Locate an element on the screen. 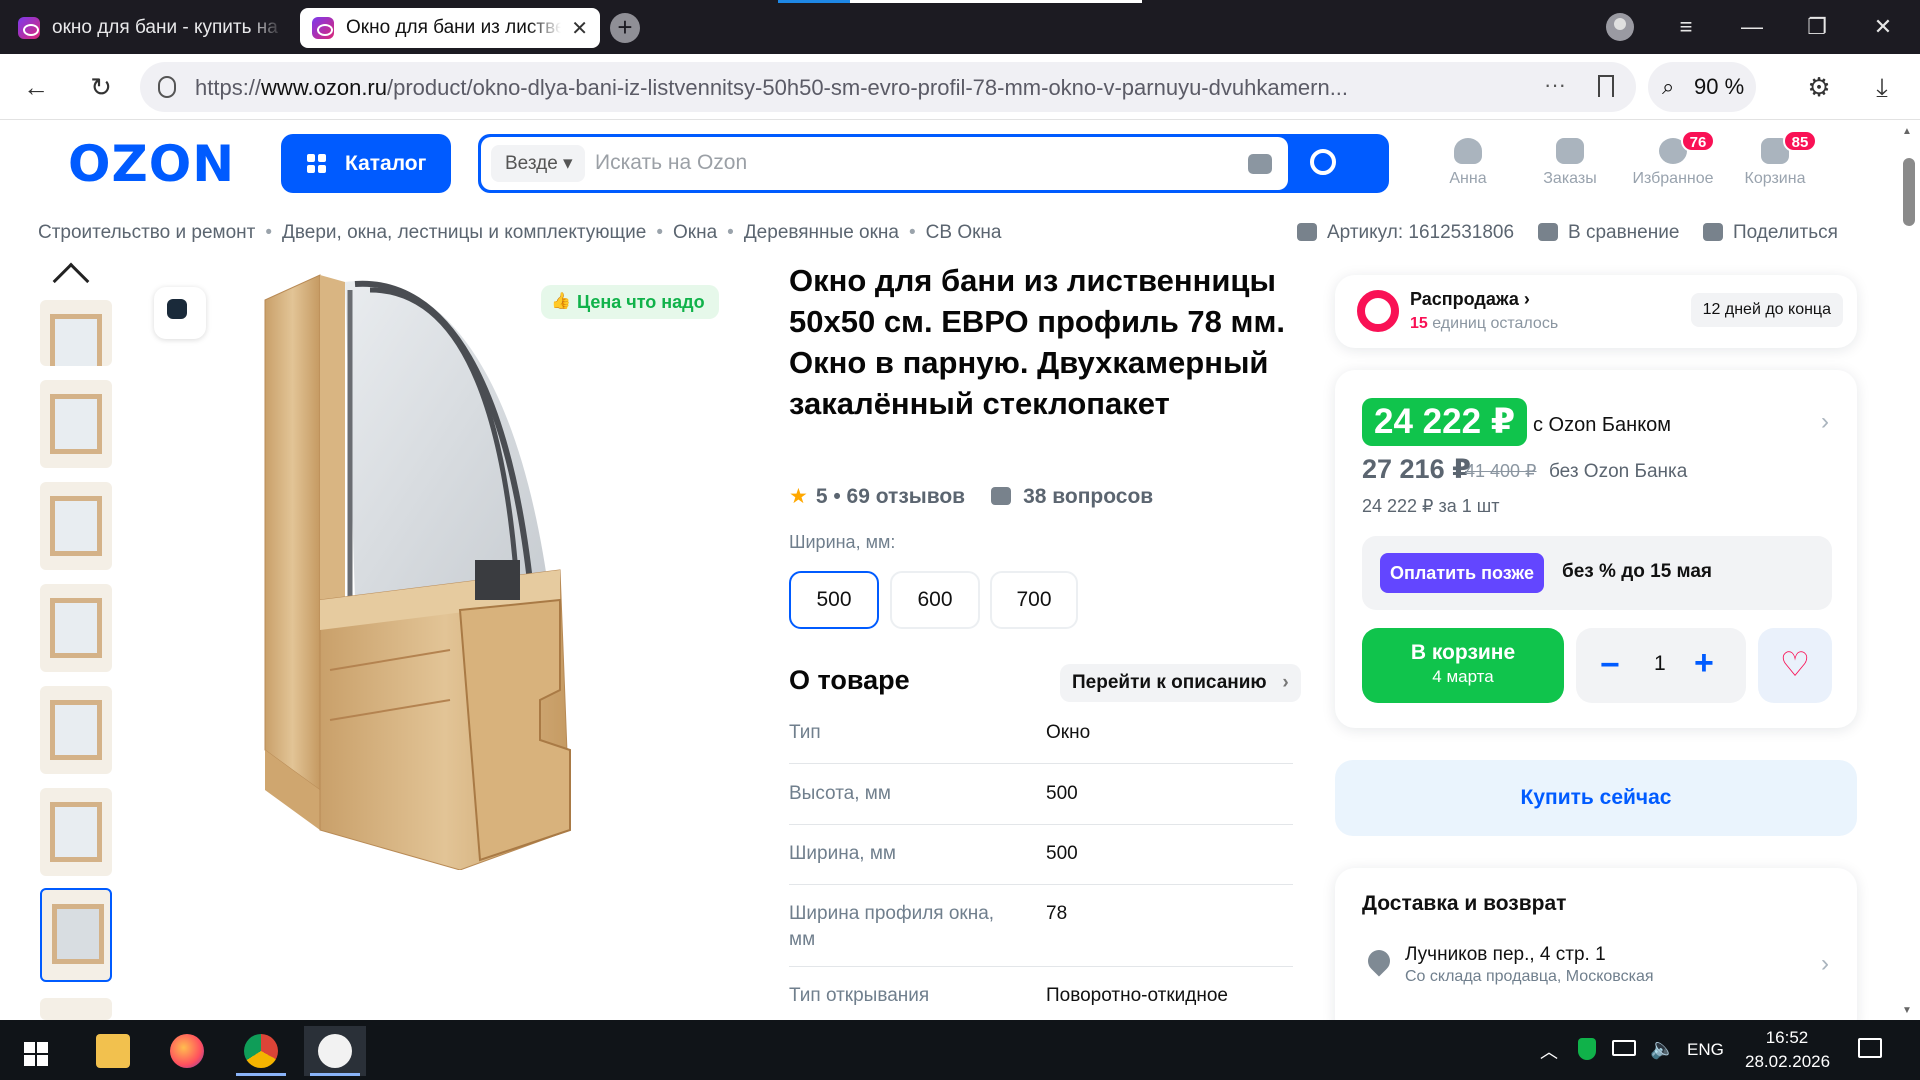  security-shield-icon is located at coordinates (1587, 1049).